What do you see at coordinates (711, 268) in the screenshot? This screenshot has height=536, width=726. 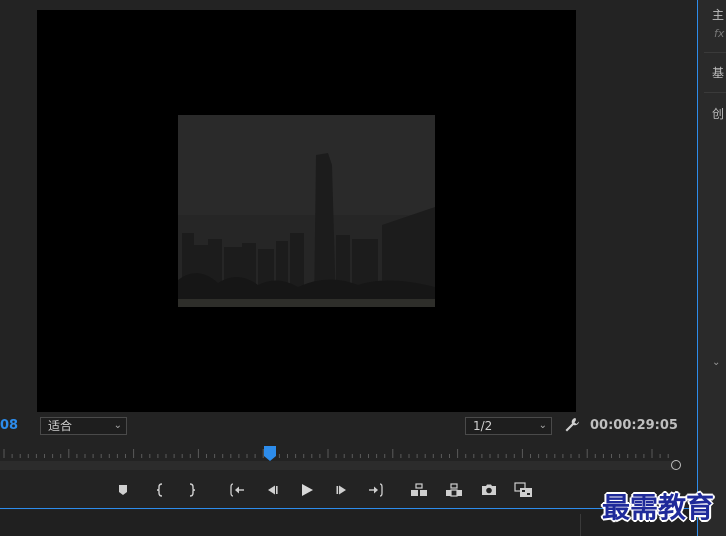 I see `right-panel: 主 fx 基 创 ⌄` at bounding box center [711, 268].